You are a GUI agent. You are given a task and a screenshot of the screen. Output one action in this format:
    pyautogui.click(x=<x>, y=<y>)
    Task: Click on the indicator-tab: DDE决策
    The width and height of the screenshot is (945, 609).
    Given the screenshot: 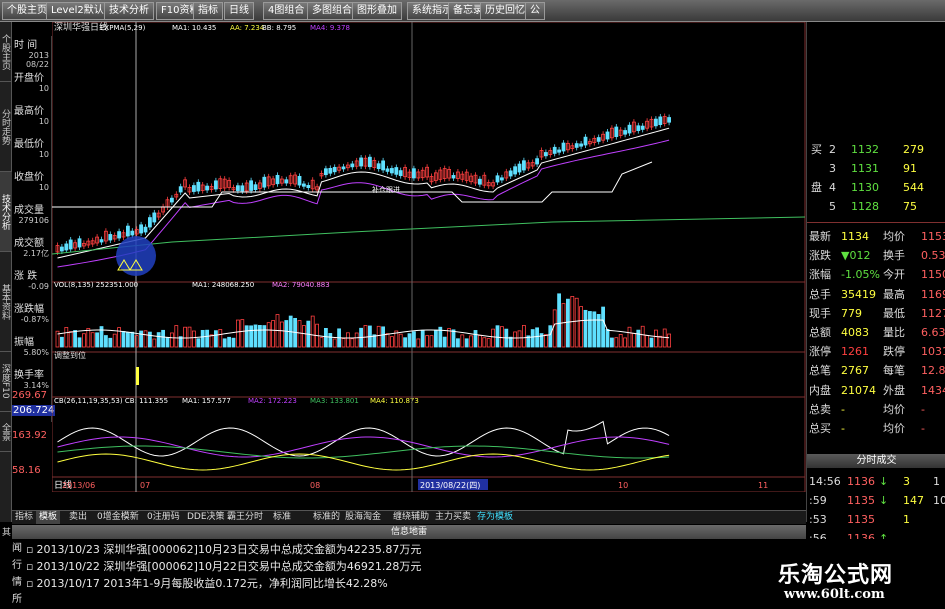 What is the action you would take?
    pyautogui.click(x=206, y=517)
    